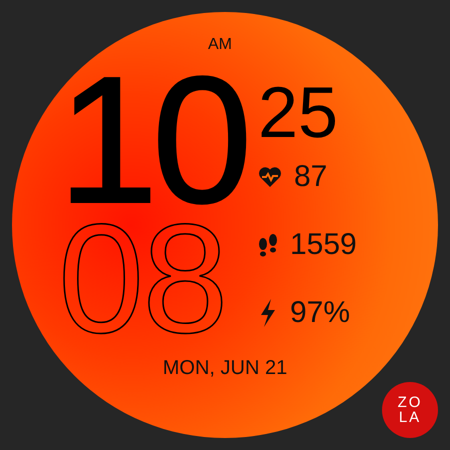 Image resolution: width=450 pixels, height=450 pixels. What do you see at coordinates (225, 368) in the screenshot?
I see `date-label: MON, JUN 21` at bounding box center [225, 368].